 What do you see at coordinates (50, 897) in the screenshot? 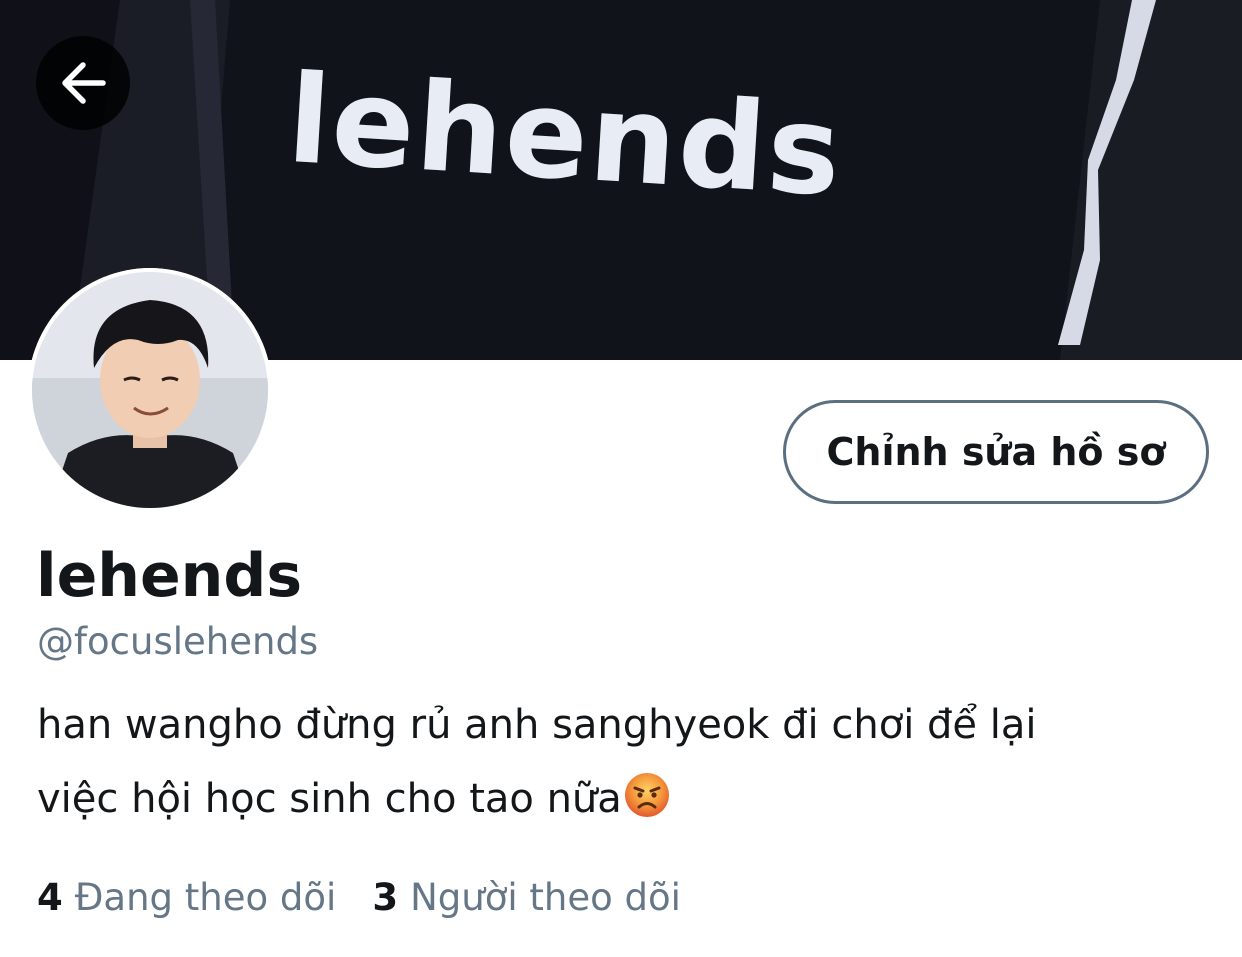
I see `following-count: 4` at bounding box center [50, 897].